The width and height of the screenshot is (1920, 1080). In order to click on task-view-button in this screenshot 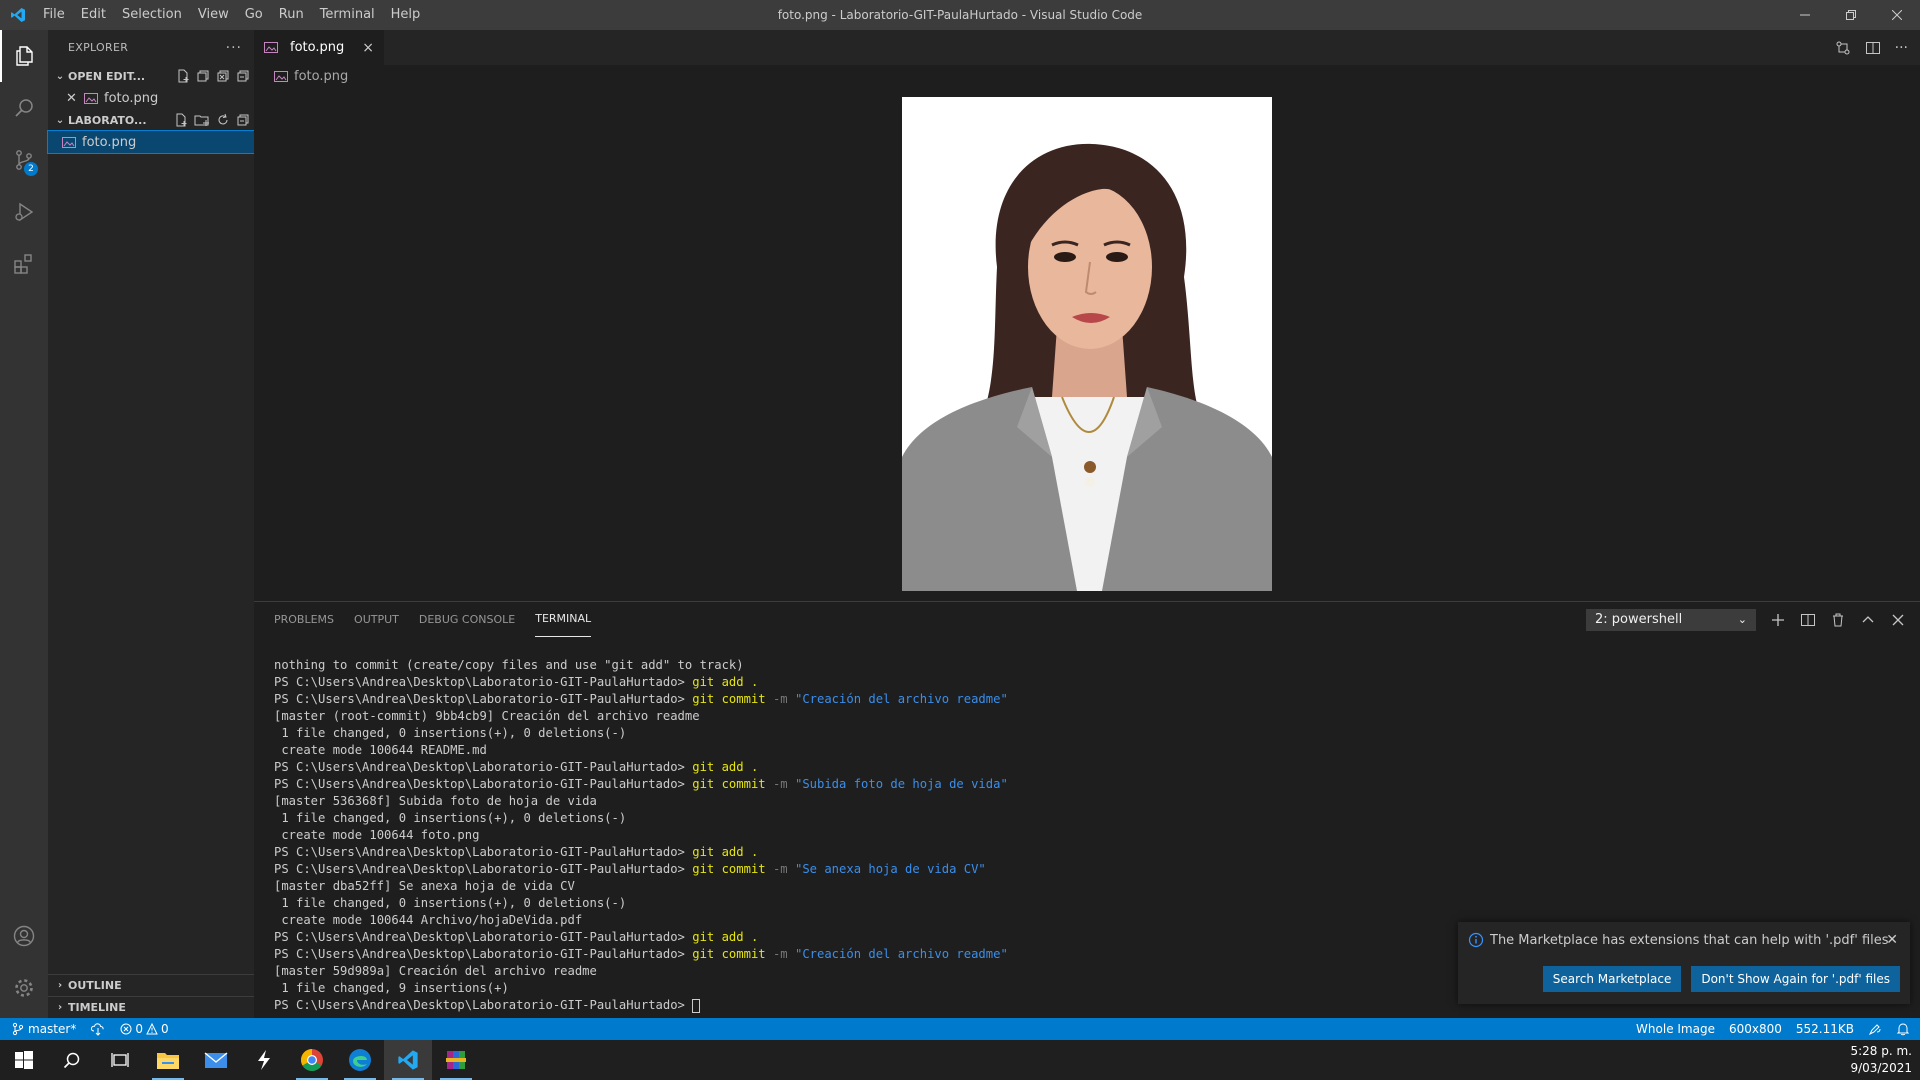, I will do `click(120, 1060)`.